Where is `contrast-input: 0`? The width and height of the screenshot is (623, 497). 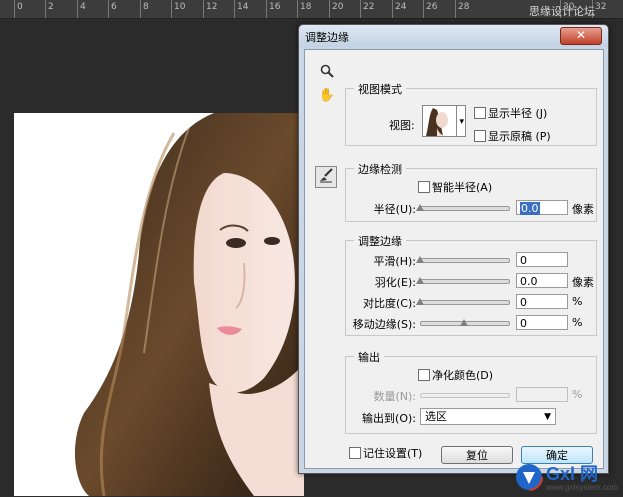 contrast-input: 0 is located at coordinates (542, 301).